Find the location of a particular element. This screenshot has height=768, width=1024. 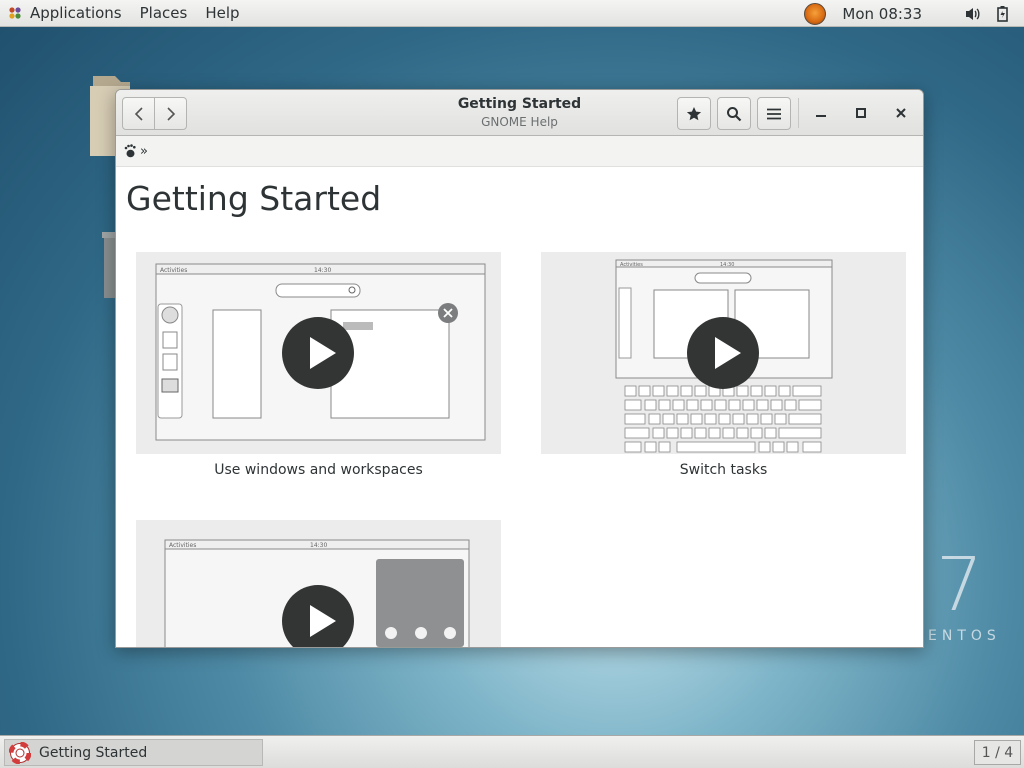

header-bar: Getting Started GNOME Help is located at coordinates (519, 113).